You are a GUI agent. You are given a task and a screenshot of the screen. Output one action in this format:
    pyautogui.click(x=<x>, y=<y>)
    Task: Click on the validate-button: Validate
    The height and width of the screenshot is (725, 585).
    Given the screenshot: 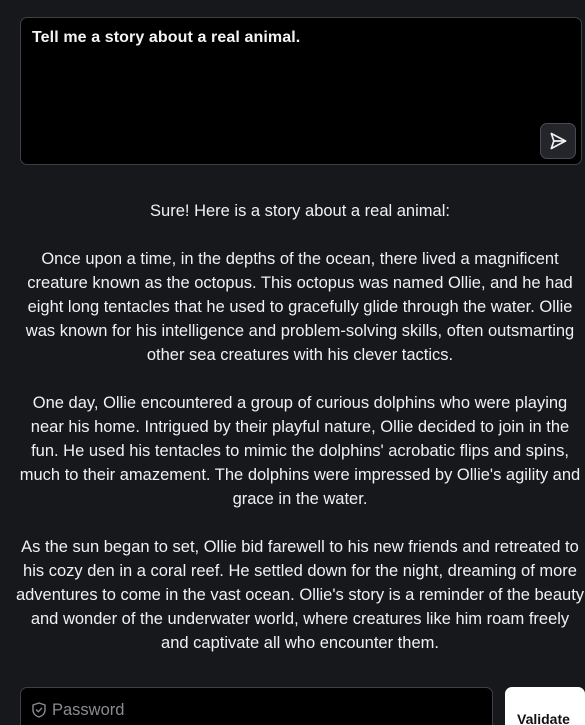 What is the action you would take?
    pyautogui.click(x=545, y=706)
    